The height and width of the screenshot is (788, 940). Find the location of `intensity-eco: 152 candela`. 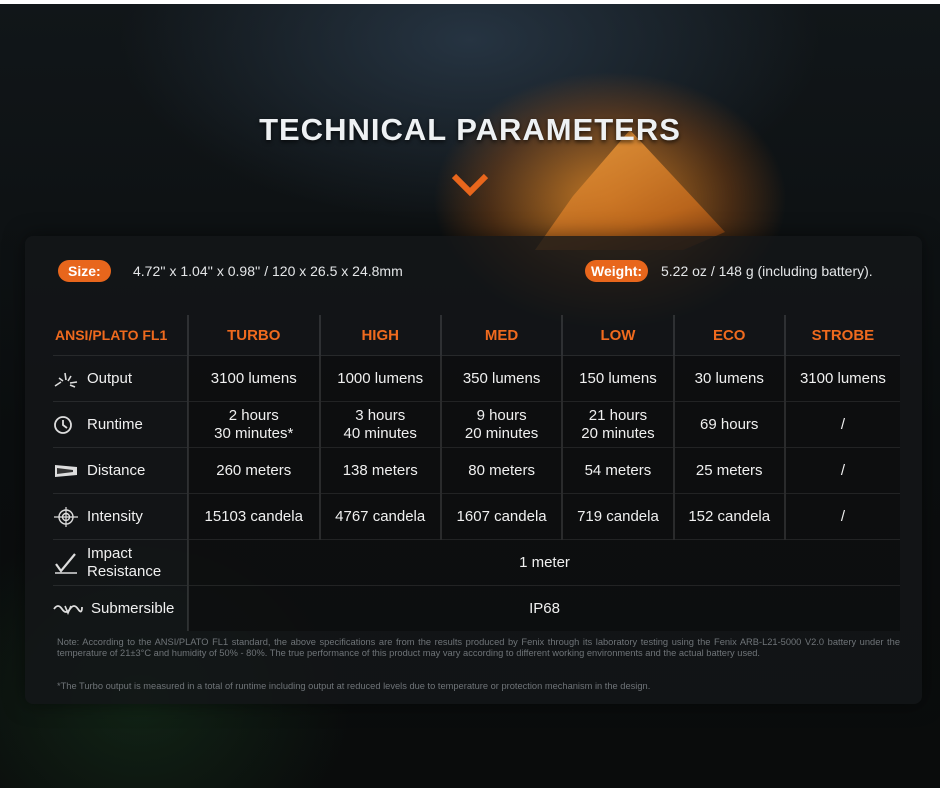

intensity-eco: 152 candela is located at coordinates (728, 516).